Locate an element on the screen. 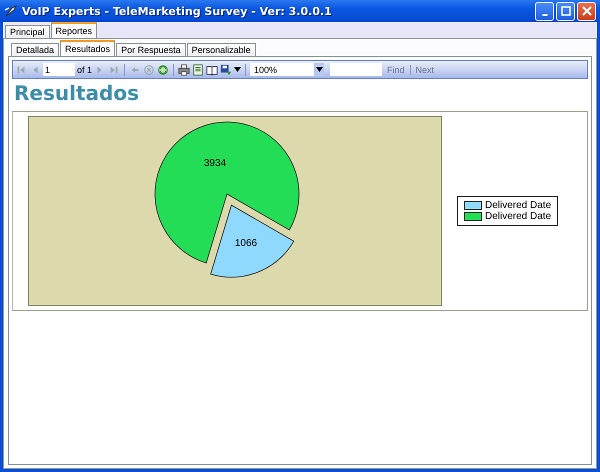 Image resolution: width=600 pixels, height=472 pixels. refresh-icon is located at coordinates (163, 70).